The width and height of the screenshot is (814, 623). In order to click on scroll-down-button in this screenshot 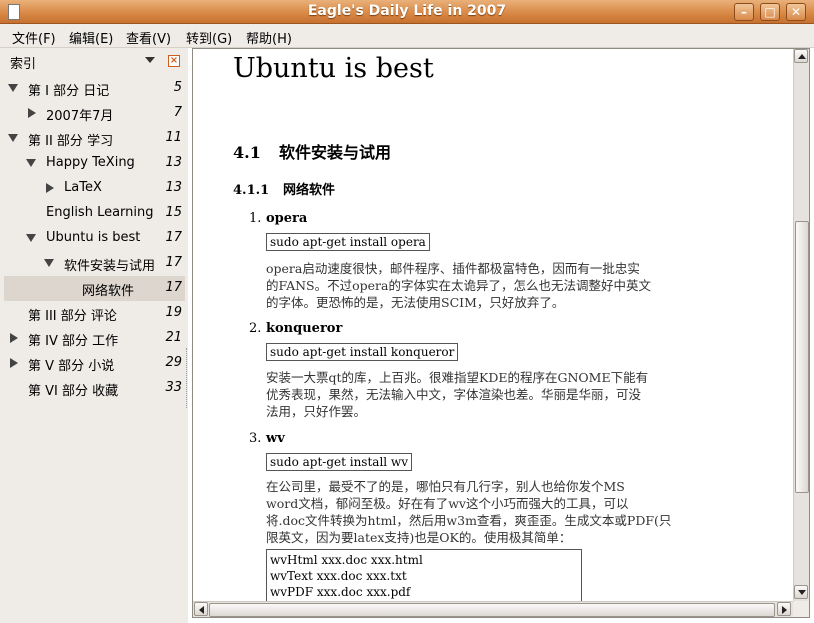, I will do `click(801, 592)`.